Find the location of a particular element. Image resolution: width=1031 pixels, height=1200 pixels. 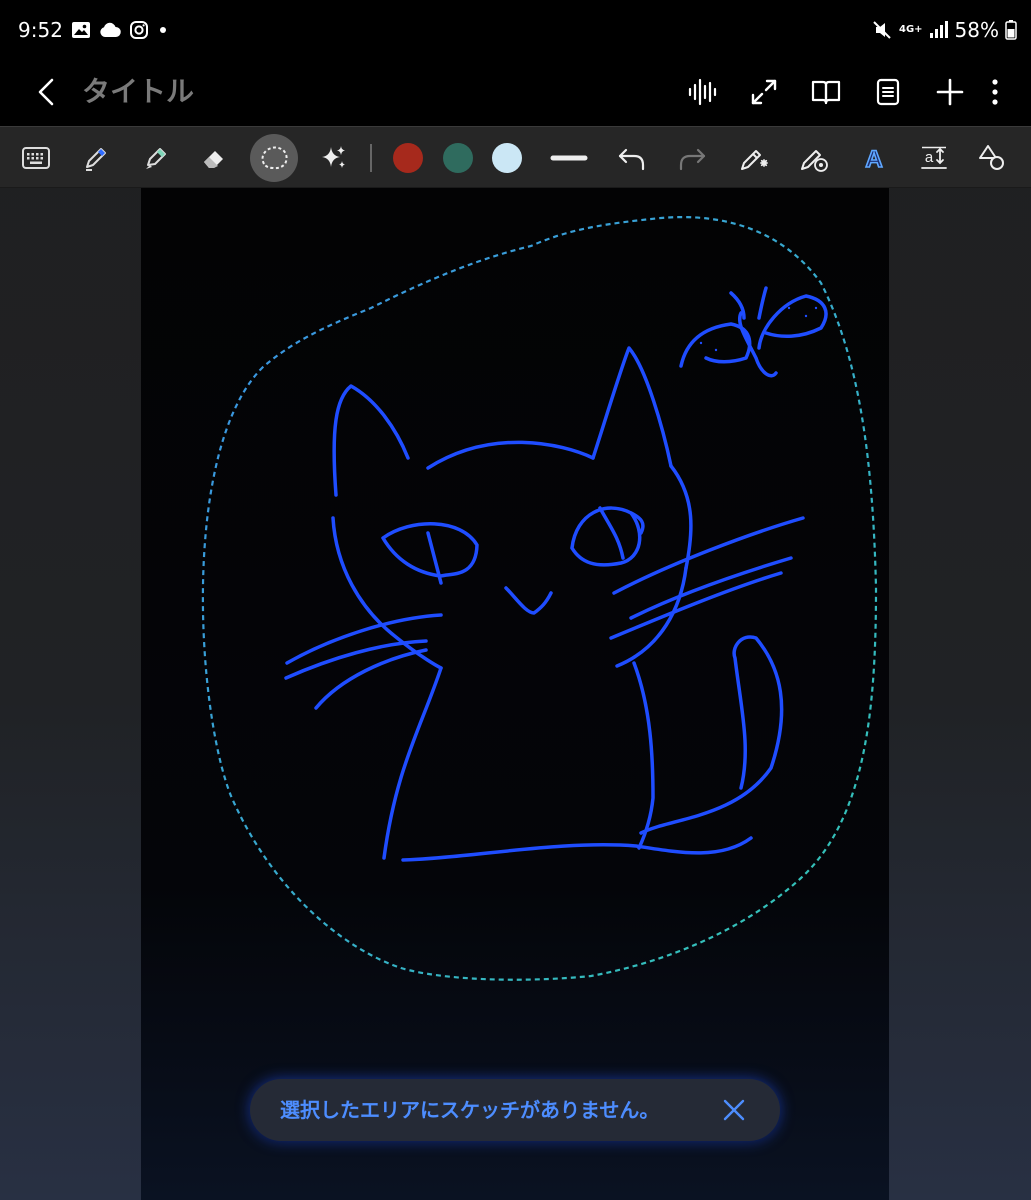

svg-text: a is located at coordinates (929, 157).